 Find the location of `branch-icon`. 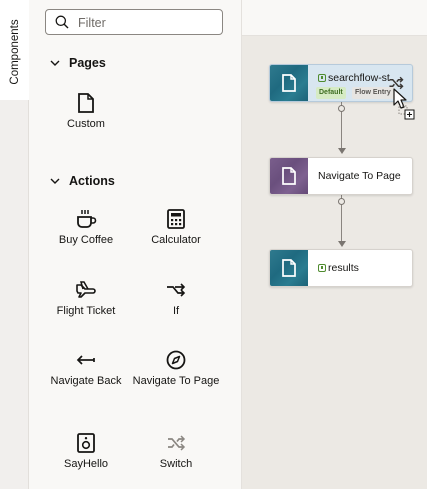

branch-icon is located at coordinates (176, 290).